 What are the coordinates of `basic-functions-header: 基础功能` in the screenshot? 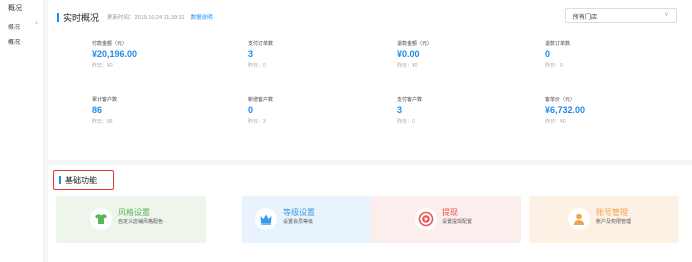 It's located at (83, 180).